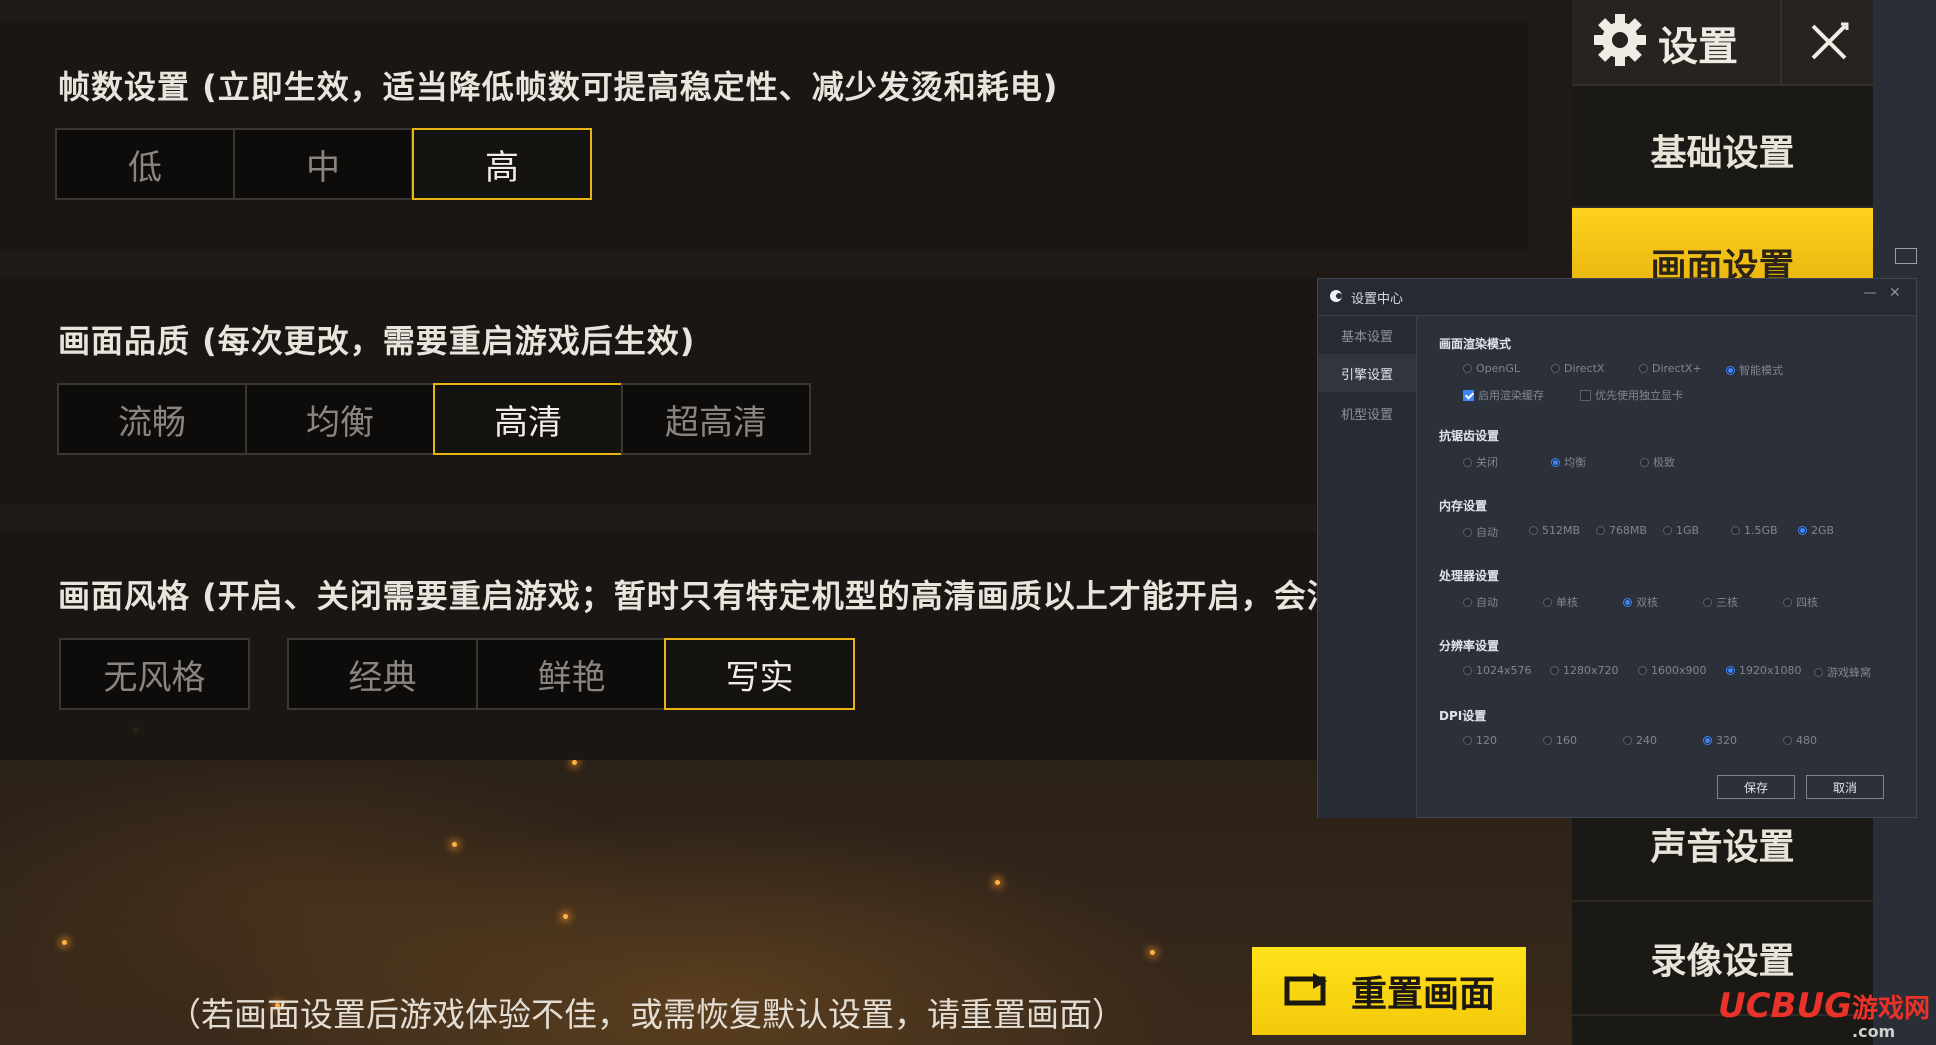 The image size is (1936, 1045). What do you see at coordinates (1568, 462) in the screenshot?
I see `antialias-balanced-radio: 均衡` at bounding box center [1568, 462].